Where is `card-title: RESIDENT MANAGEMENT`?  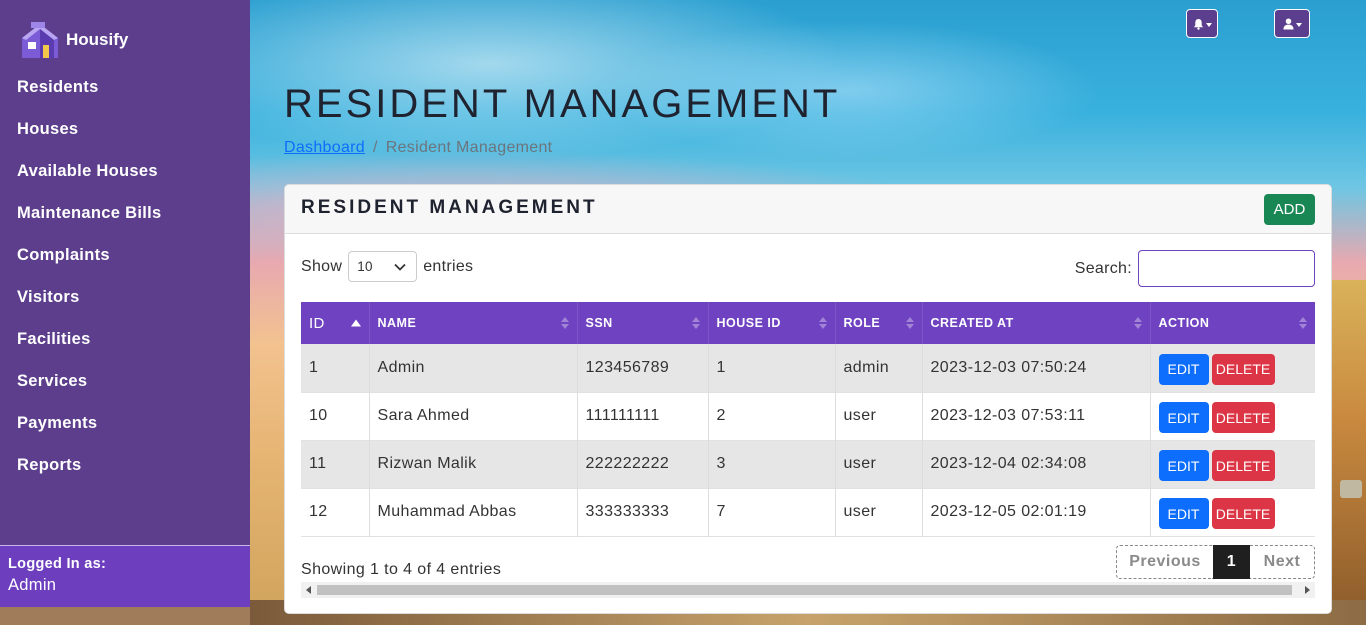
card-title: RESIDENT MANAGEMENT is located at coordinates (449, 207).